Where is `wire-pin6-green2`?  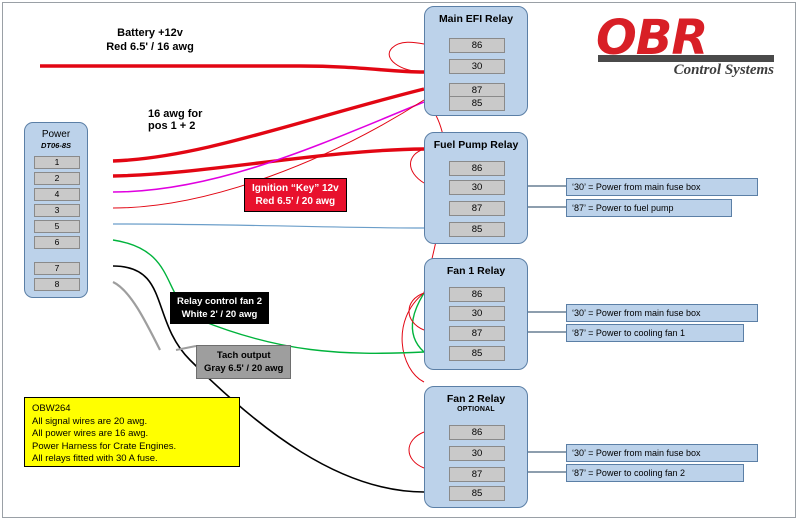
wire-pin6-green2 is located at coordinates (418, 322).